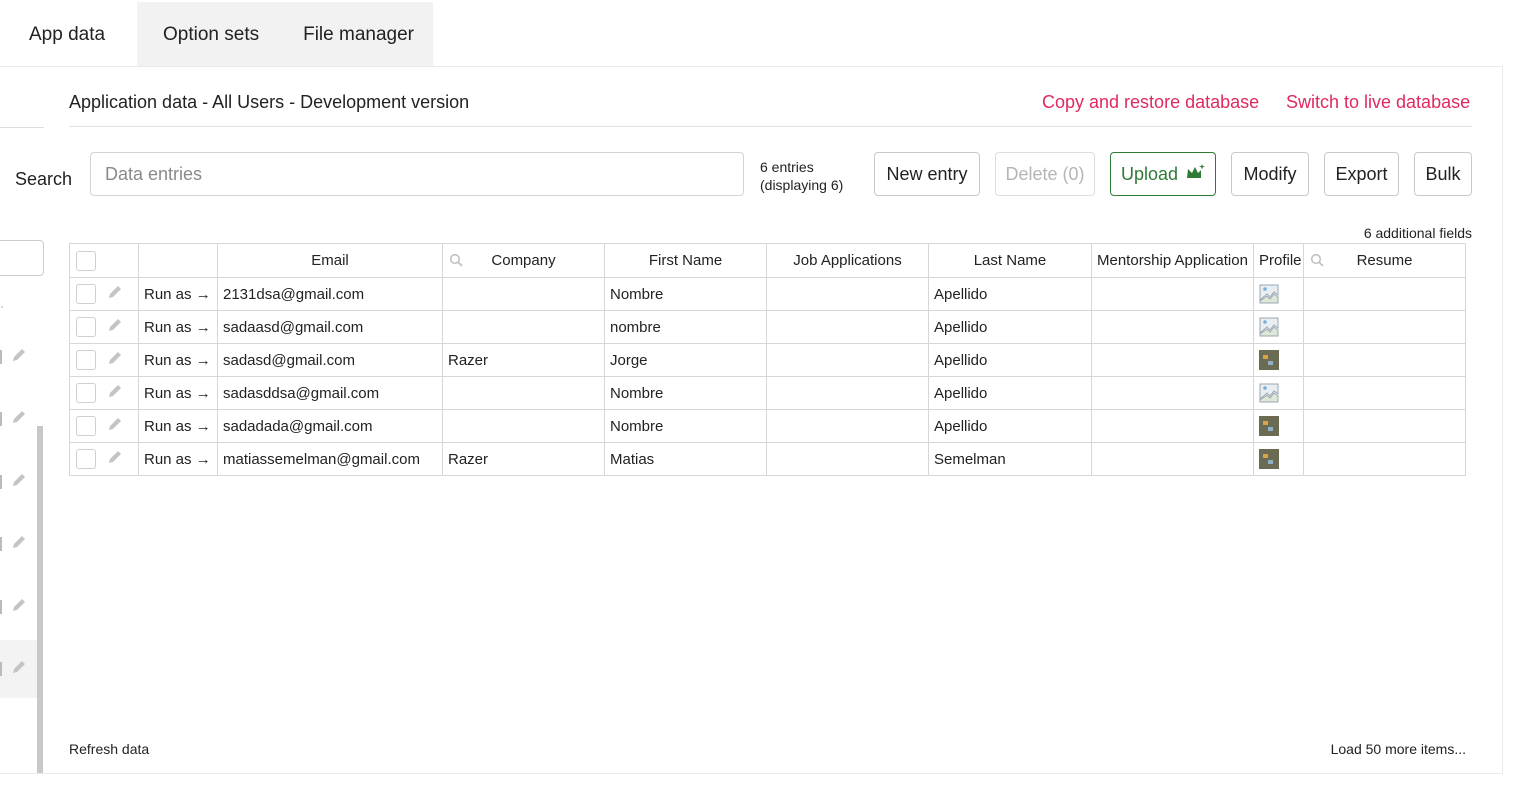  I want to click on delete-button: Delete (0), so click(1045, 174).